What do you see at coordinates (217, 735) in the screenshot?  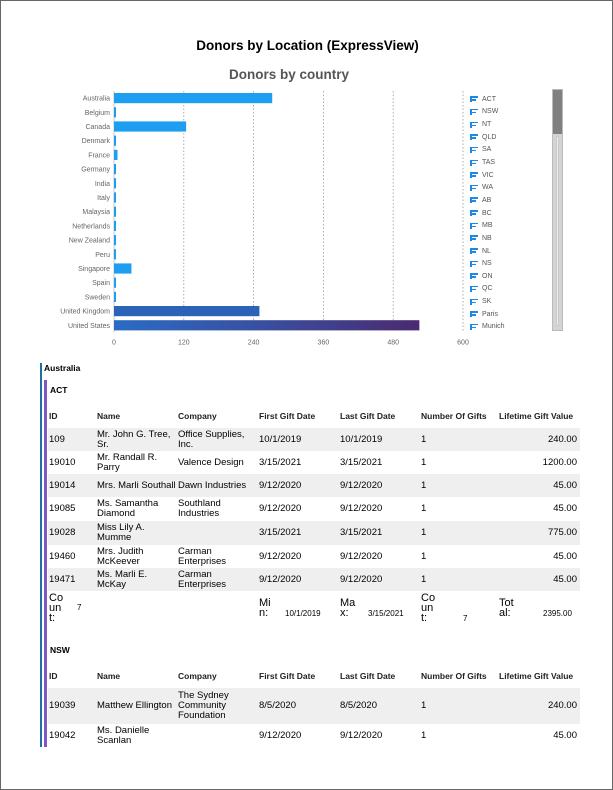 I see `company-cell` at bounding box center [217, 735].